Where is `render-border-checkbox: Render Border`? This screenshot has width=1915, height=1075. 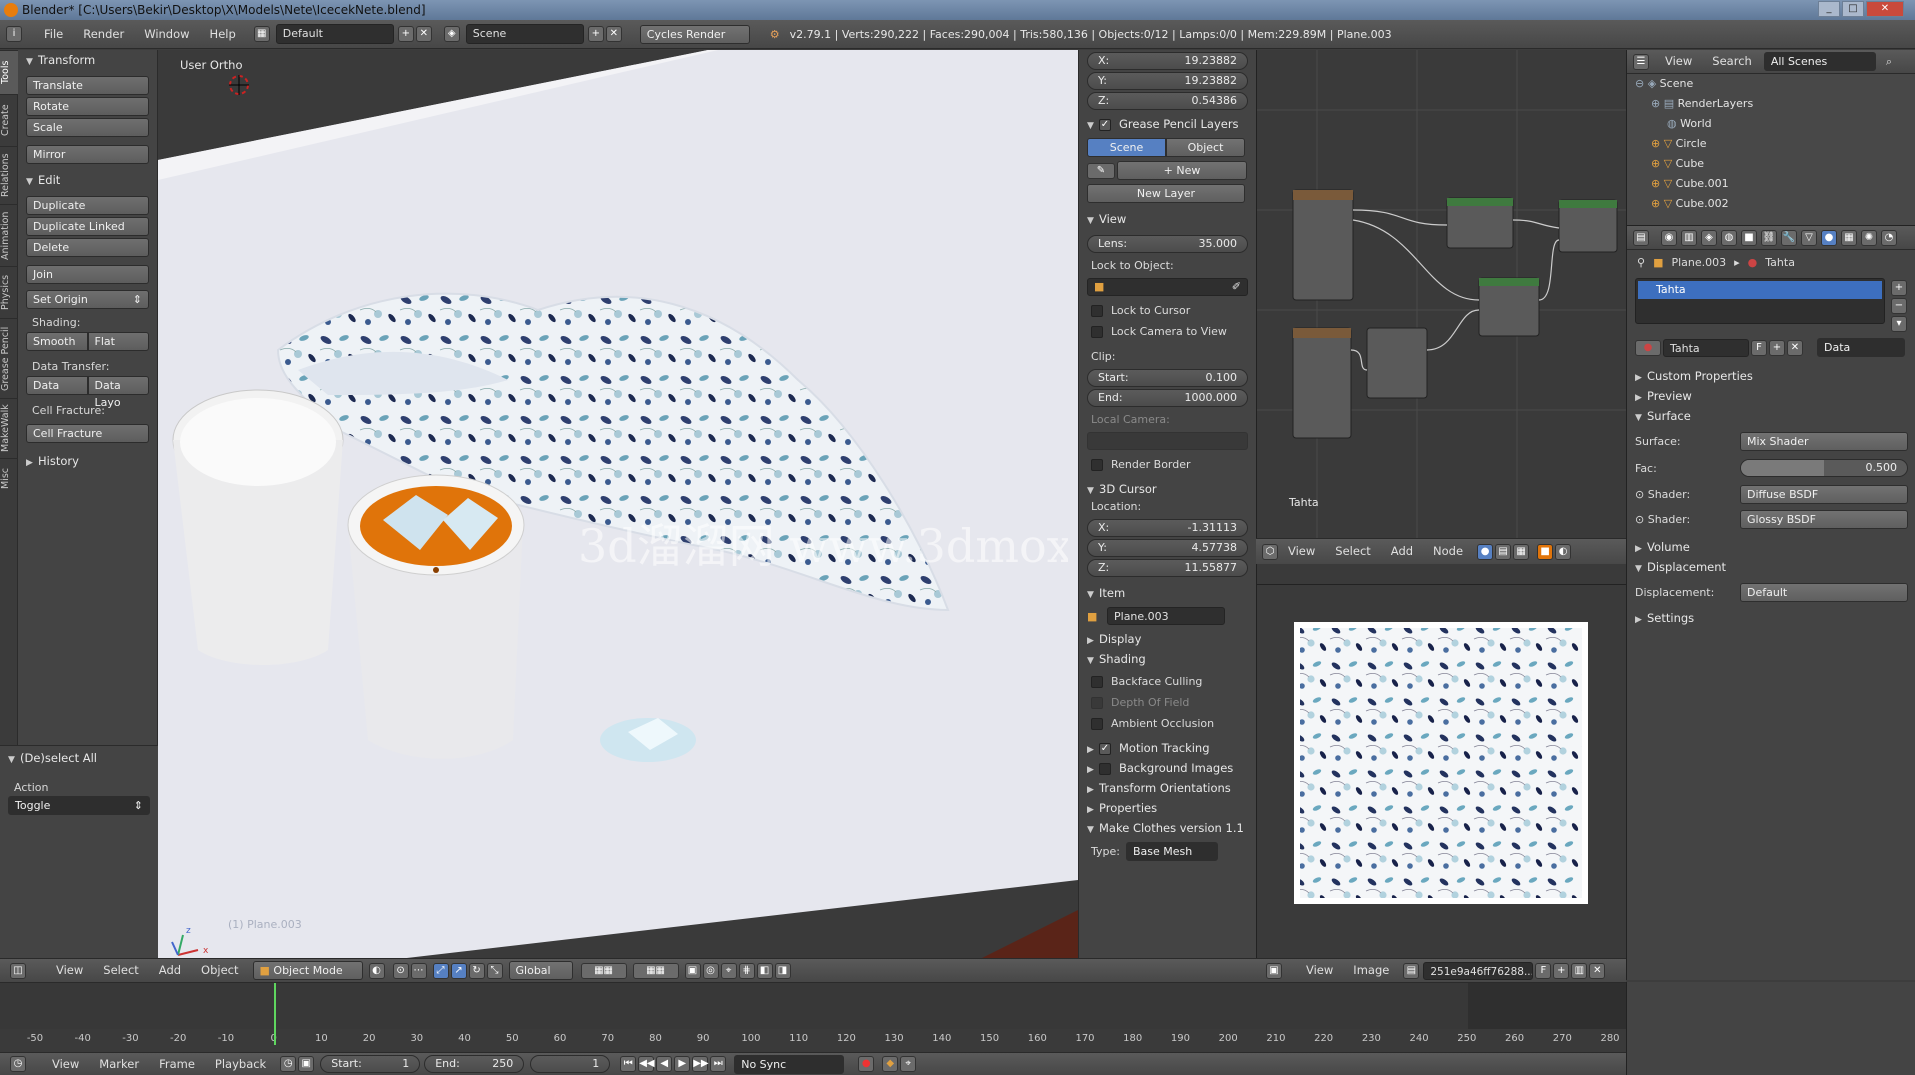 render-border-checkbox: Render Border is located at coordinates (1167, 464).